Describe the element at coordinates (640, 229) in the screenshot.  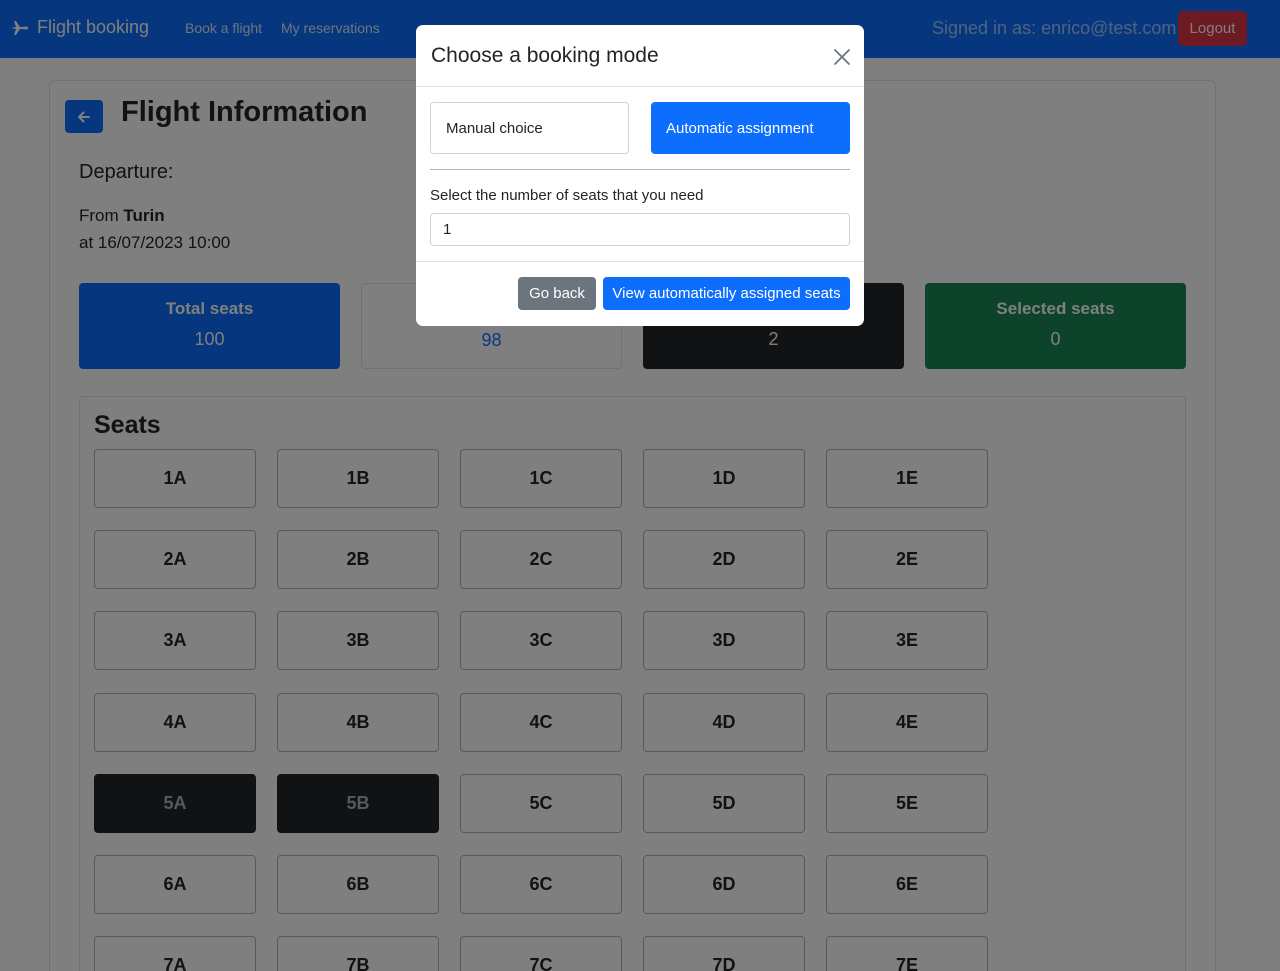
I see `seats-number-input` at that location.